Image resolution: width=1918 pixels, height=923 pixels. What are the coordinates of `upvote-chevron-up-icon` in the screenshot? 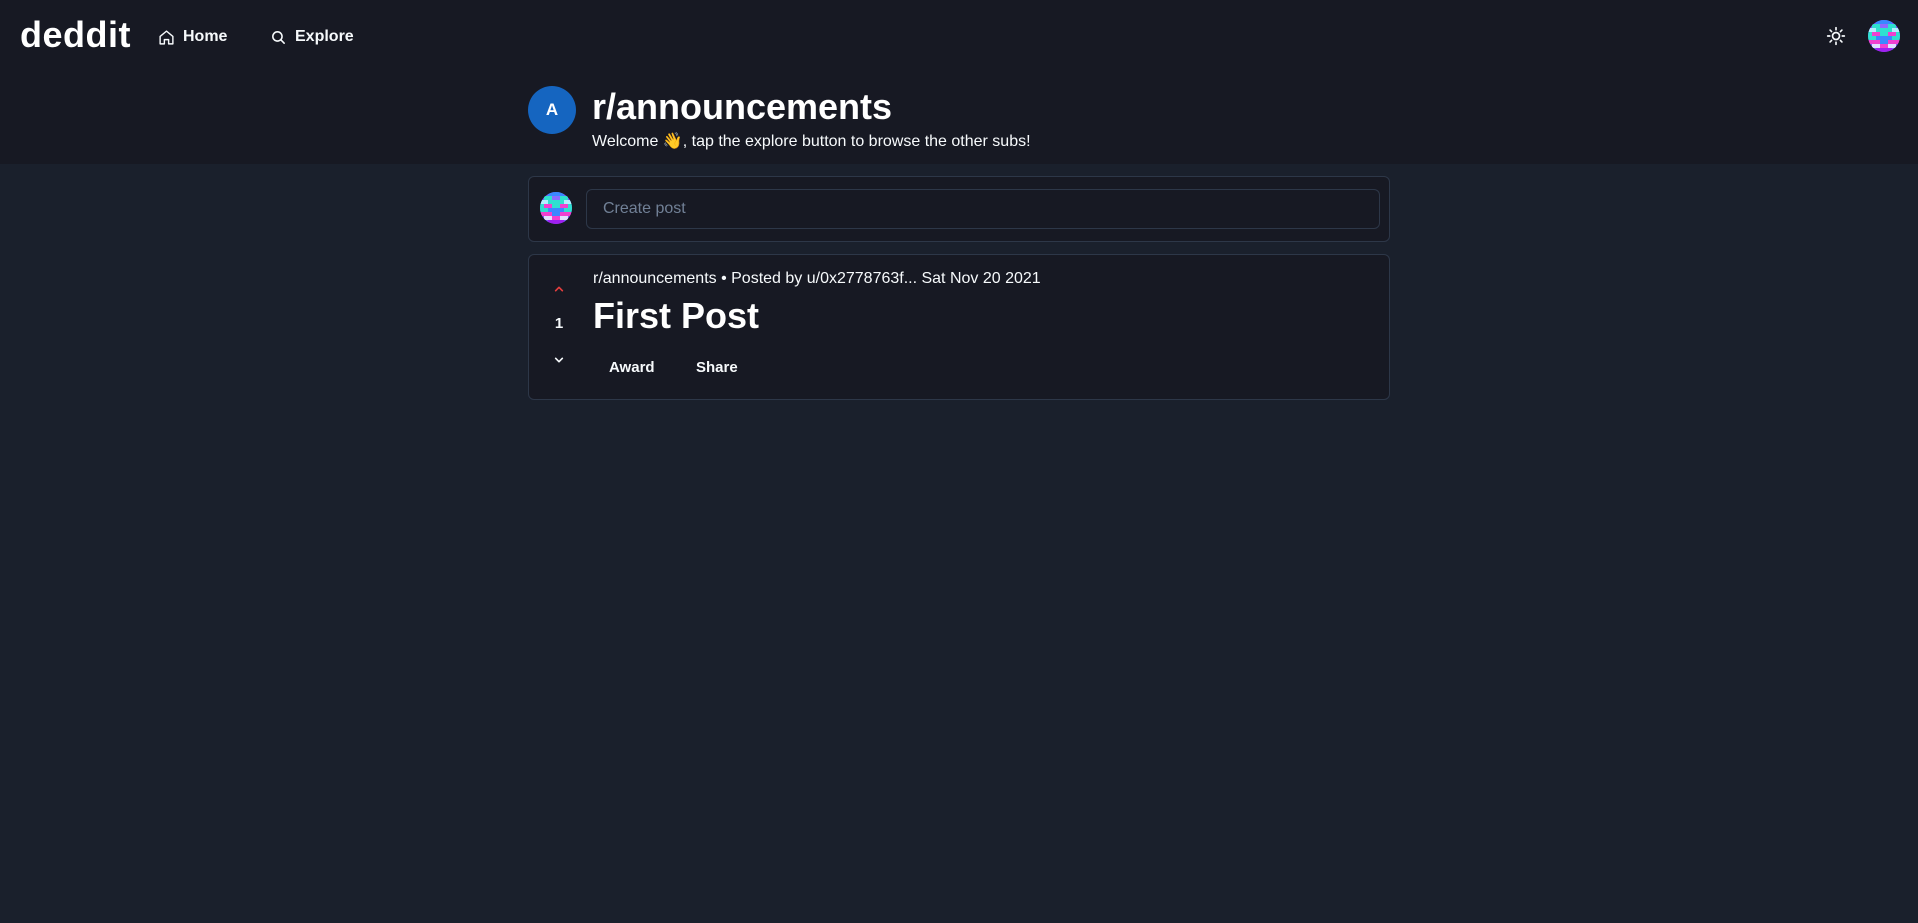 It's located at (559, 289).